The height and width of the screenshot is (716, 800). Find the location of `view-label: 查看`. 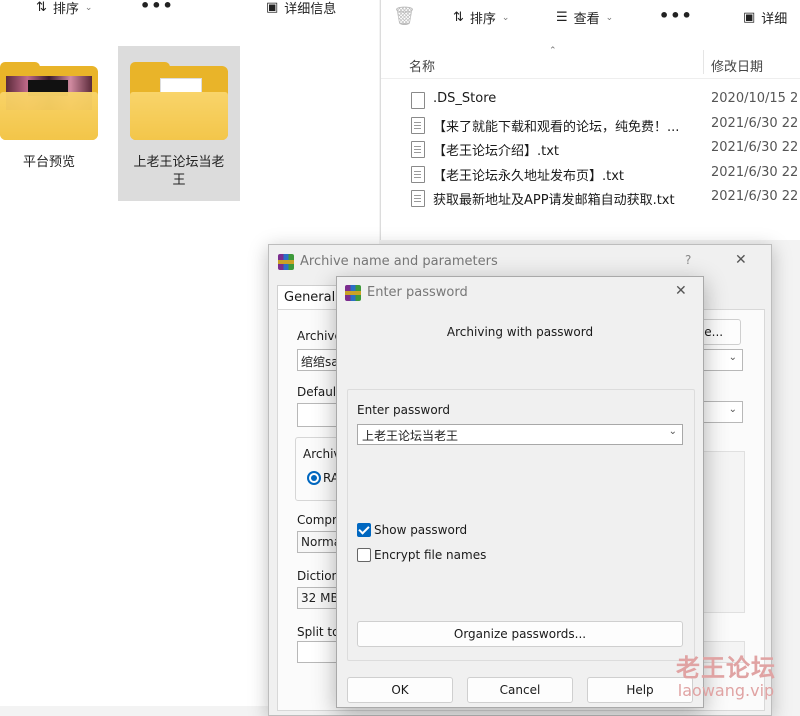

view-label: 查看 is located at coordinates (586, 19).